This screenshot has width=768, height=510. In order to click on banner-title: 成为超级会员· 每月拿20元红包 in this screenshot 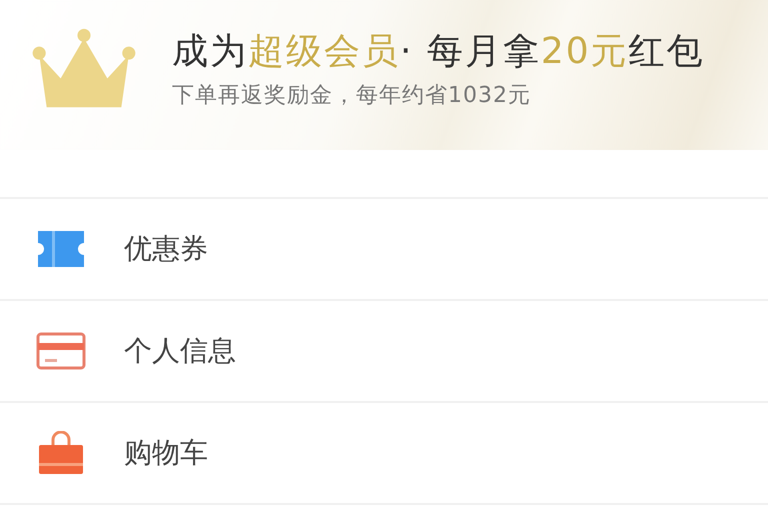, I will do `click(438, 52)`.